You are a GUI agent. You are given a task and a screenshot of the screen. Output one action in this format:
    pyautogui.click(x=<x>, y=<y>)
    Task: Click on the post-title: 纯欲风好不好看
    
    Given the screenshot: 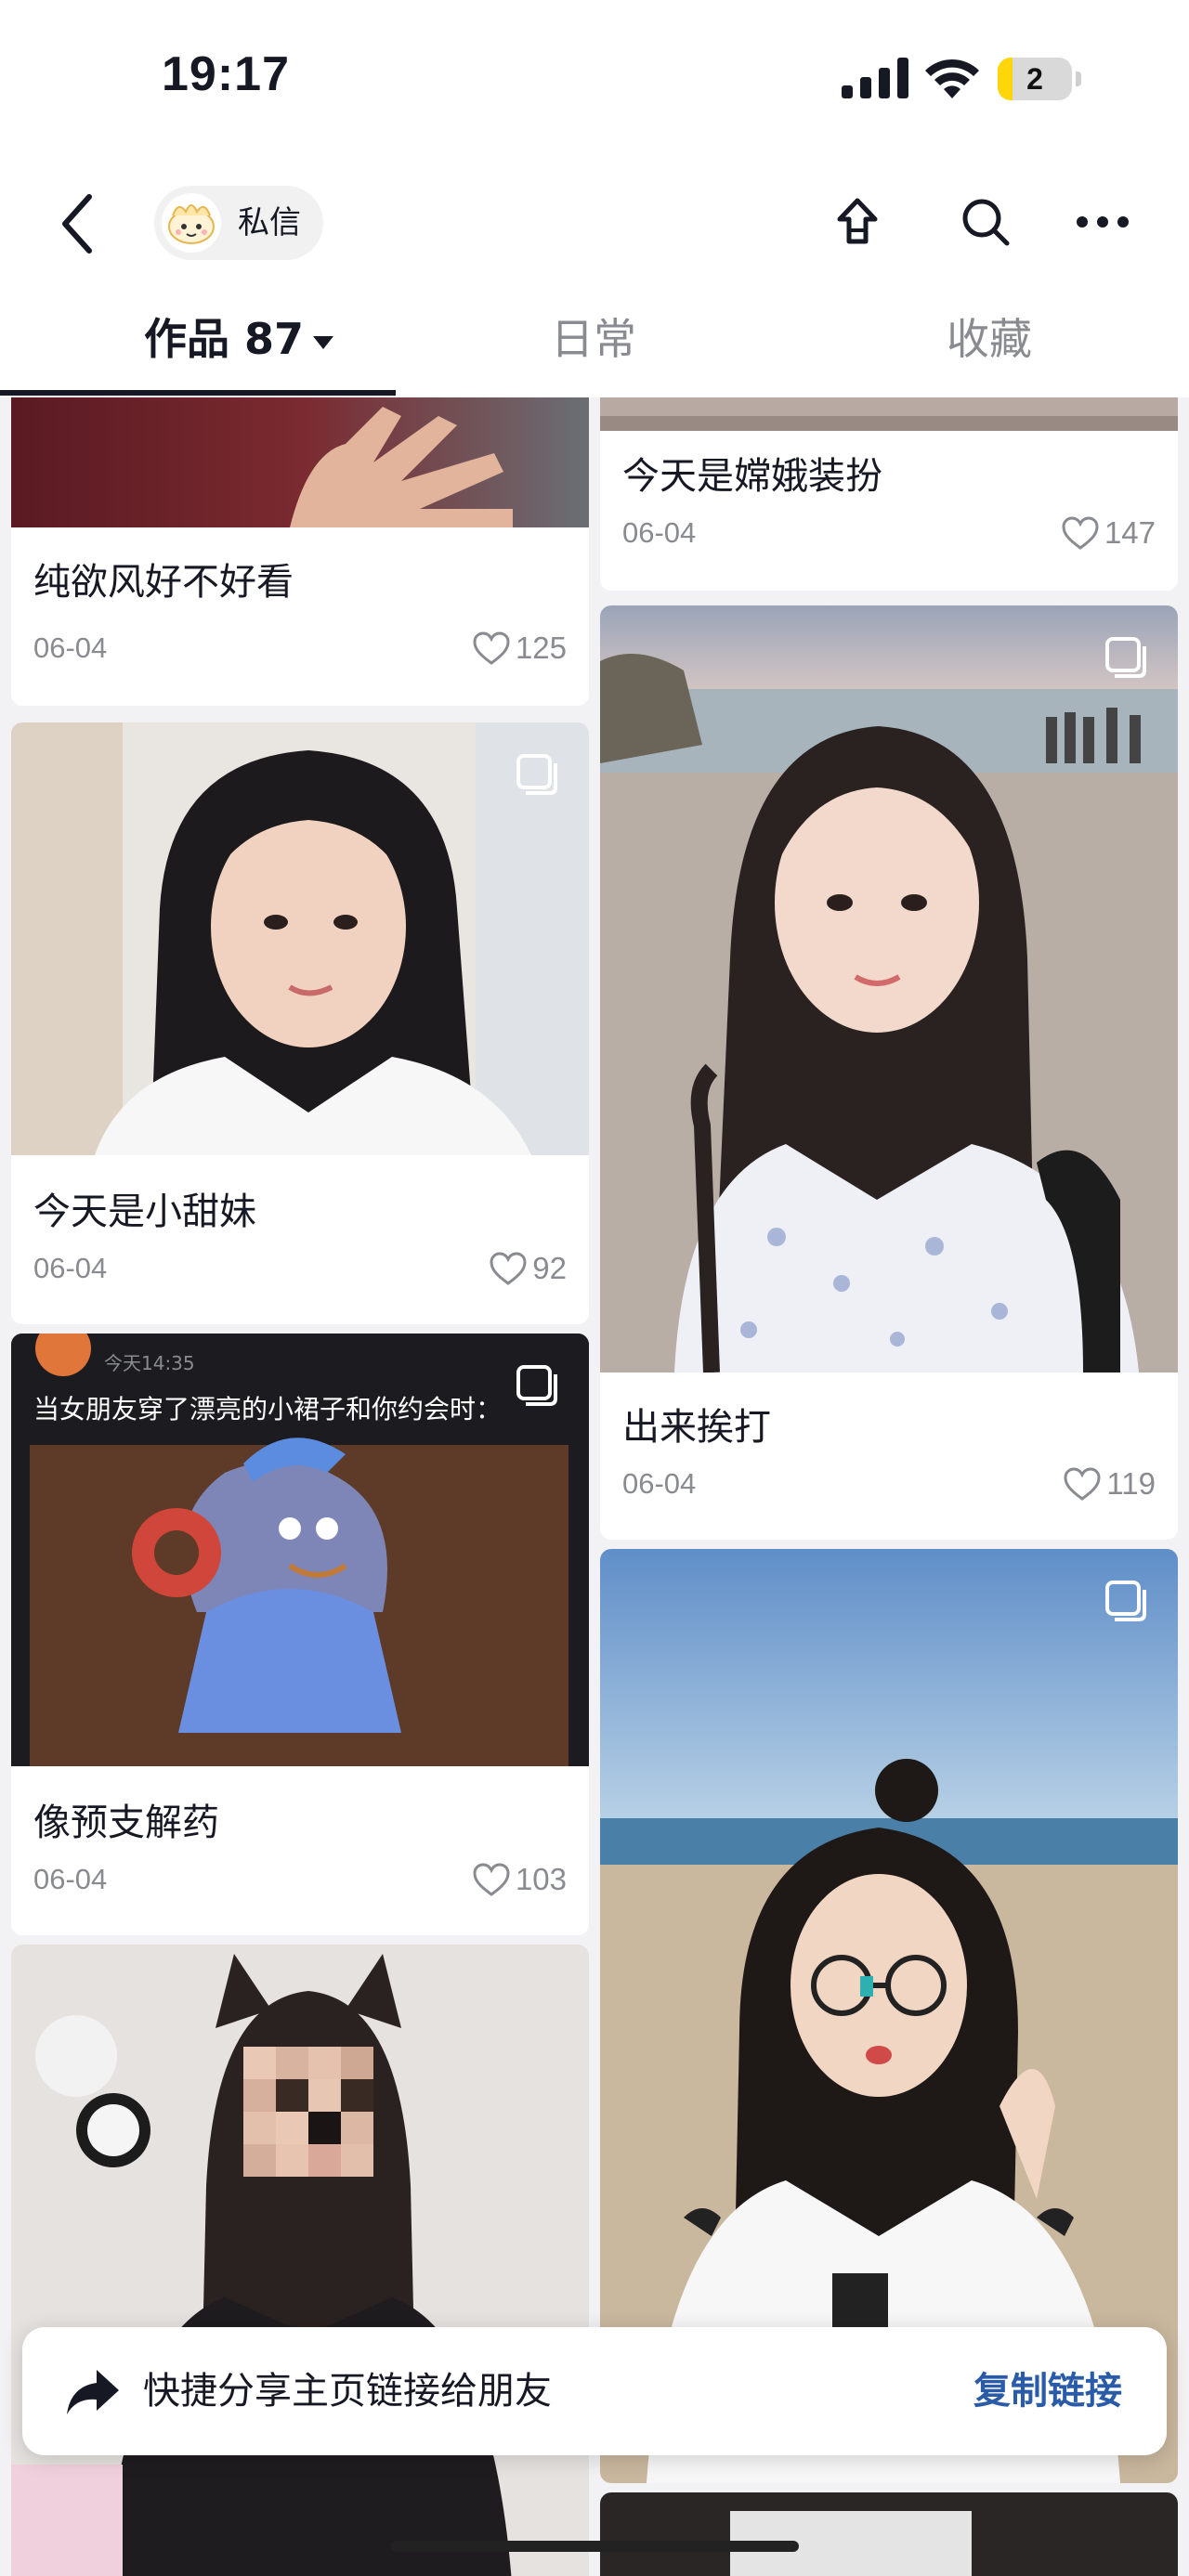 What is the action you would take?
    pyautogui.click(x=163, y=582)
    